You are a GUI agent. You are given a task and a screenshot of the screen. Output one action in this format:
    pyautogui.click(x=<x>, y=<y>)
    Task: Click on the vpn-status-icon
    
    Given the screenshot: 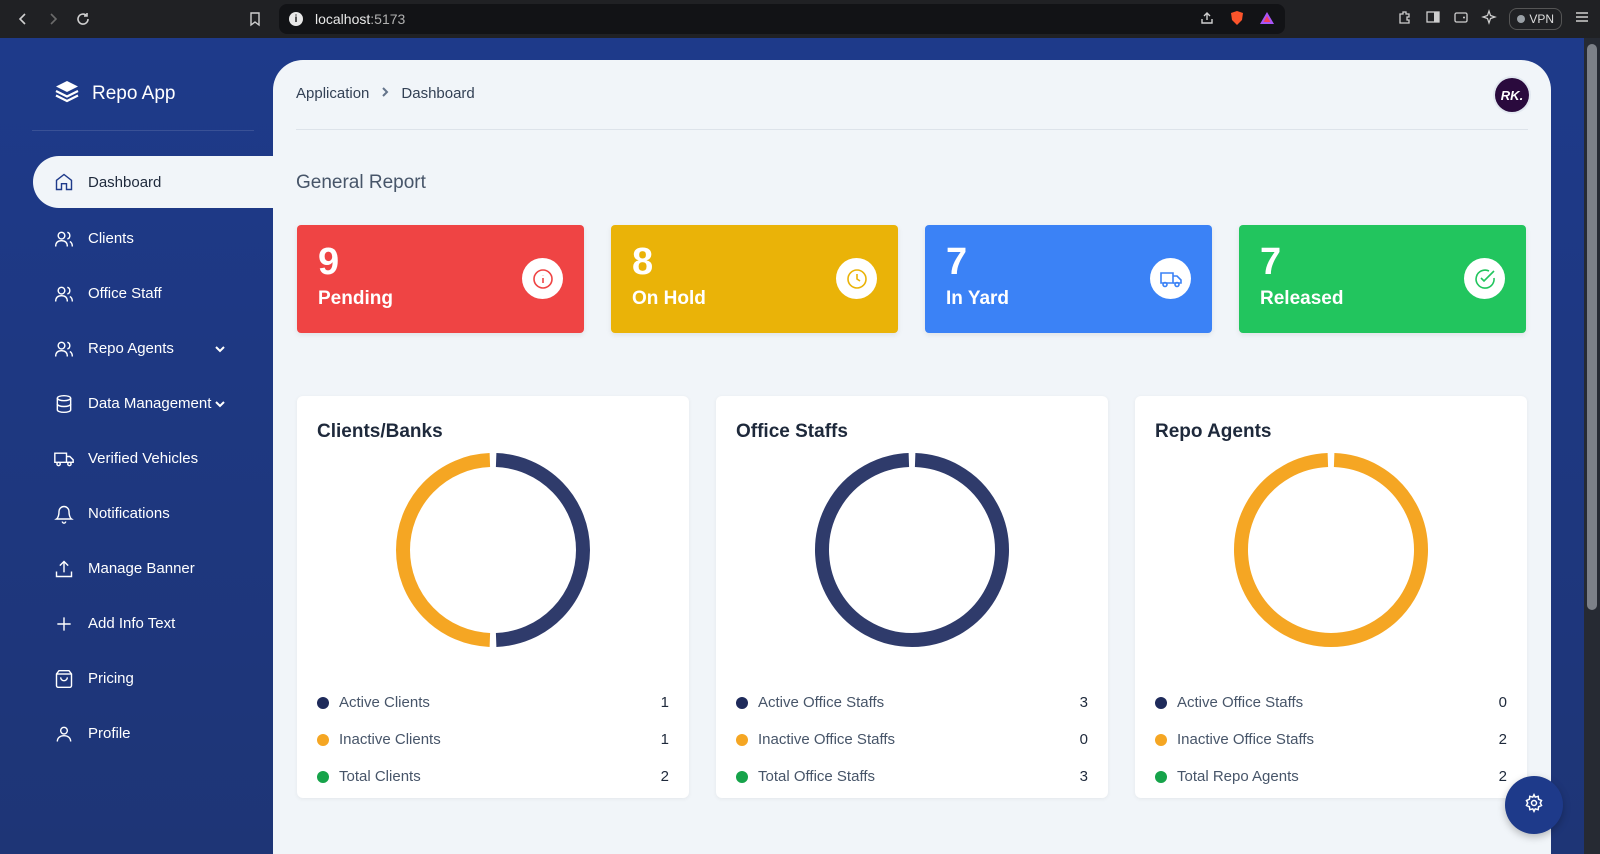 What is the action you would take?
    pyautogui.click(x=1521, y=19)
    